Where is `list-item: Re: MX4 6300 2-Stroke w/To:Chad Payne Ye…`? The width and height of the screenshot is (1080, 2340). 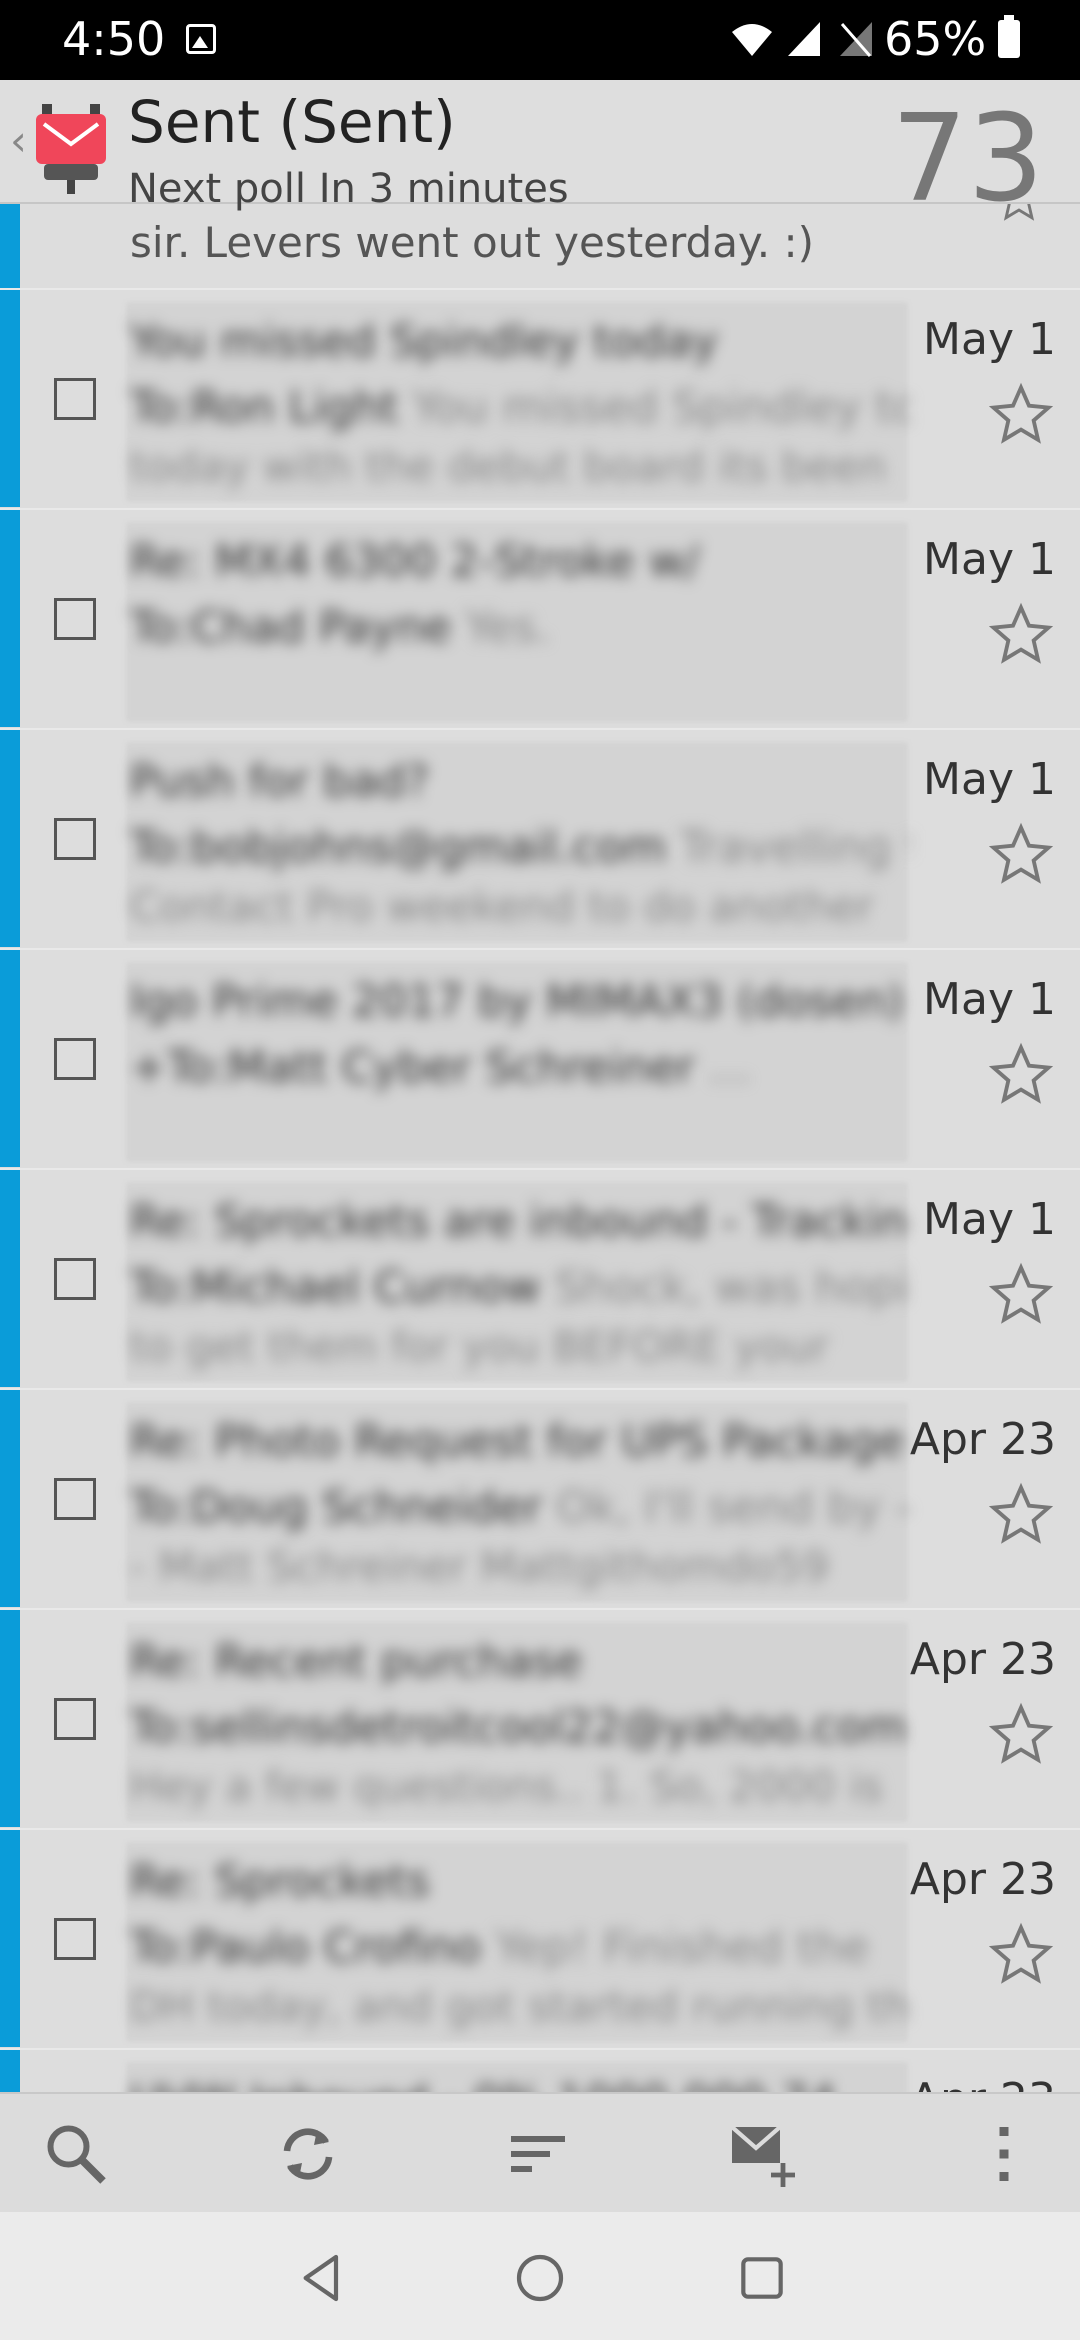
list-item: Re: MX4 6300 2-Stroke w/To:Chad Payne Ye… is located at coordinates (540, 617).